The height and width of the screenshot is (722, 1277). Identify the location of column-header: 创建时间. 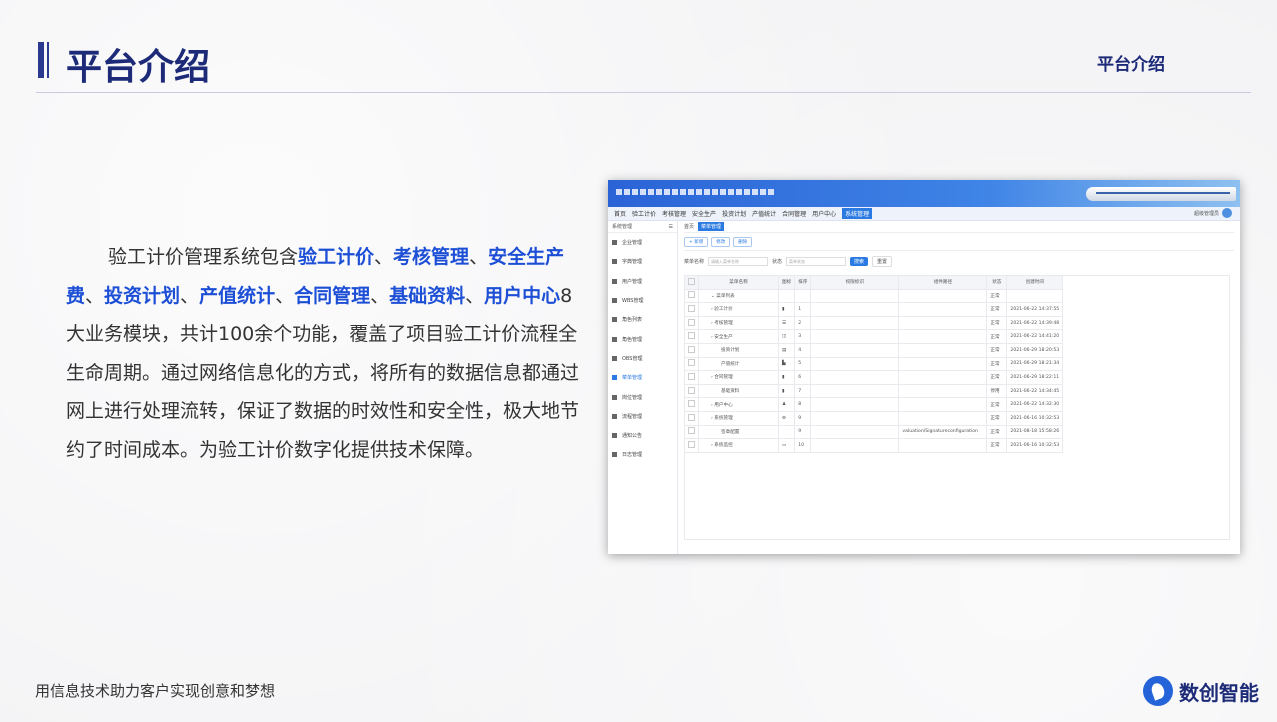
(1035, 282).